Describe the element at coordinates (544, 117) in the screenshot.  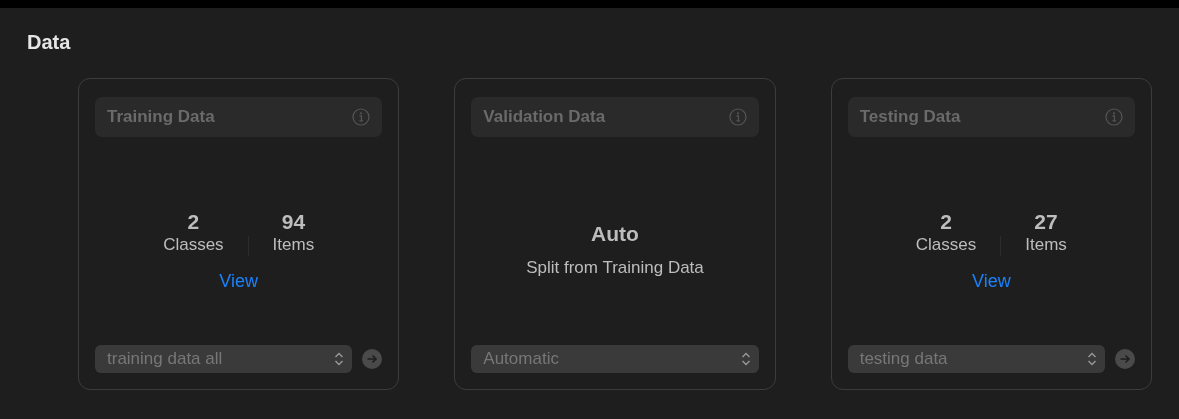
I see `card-title: Validation Data` at that location.